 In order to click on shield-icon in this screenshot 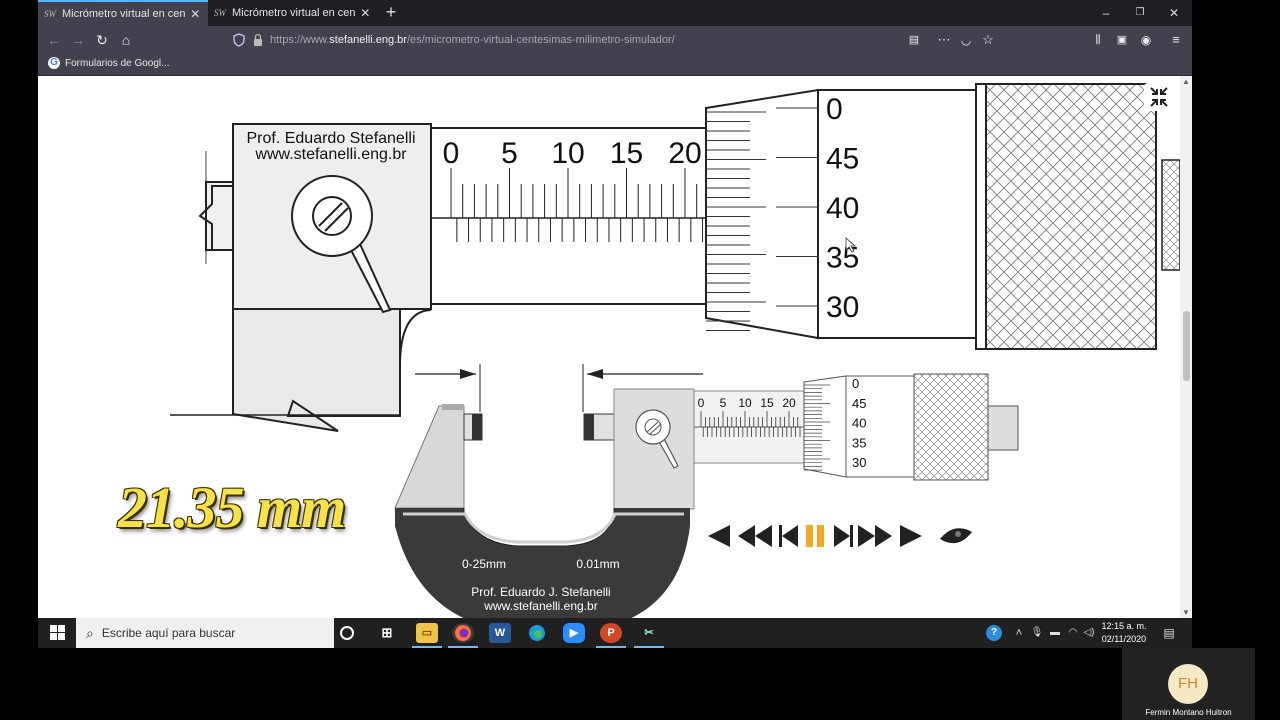, I will do `click(239, 40)`.